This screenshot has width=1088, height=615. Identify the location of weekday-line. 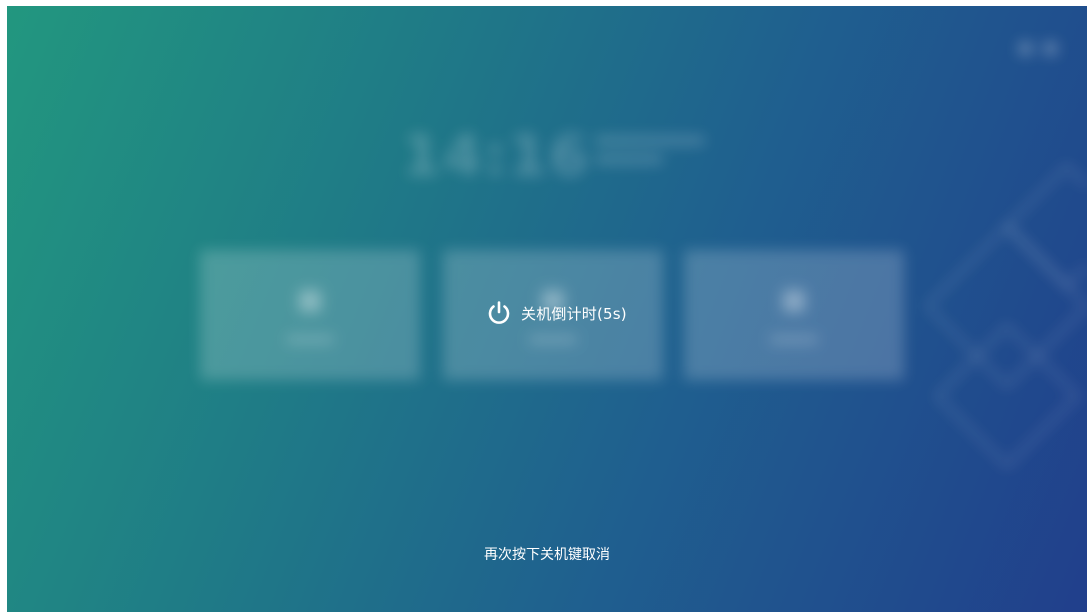
(629, 159).